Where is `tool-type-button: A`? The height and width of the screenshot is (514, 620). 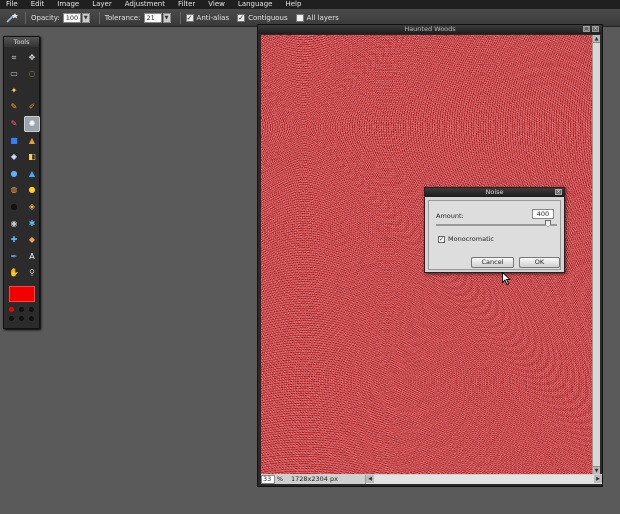
tool-type-button: A is located at coordinates (32, 256).